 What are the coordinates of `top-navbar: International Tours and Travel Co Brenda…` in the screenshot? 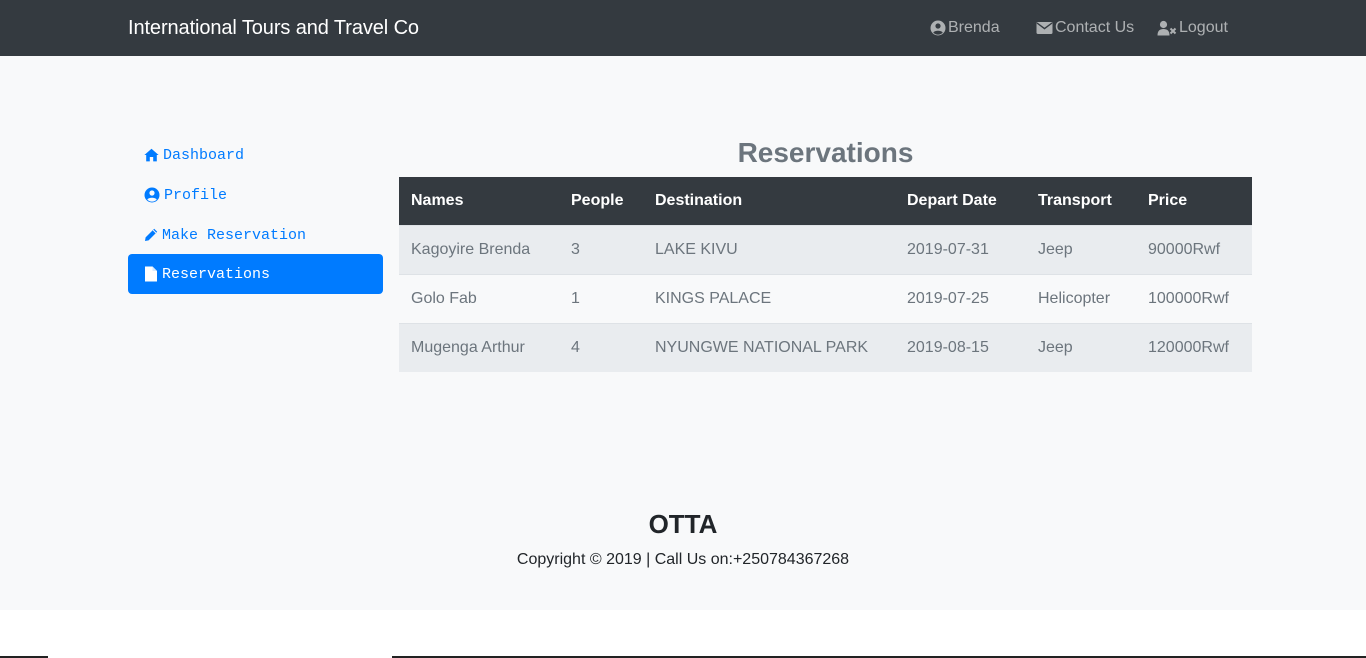 It's located at (683, 28).